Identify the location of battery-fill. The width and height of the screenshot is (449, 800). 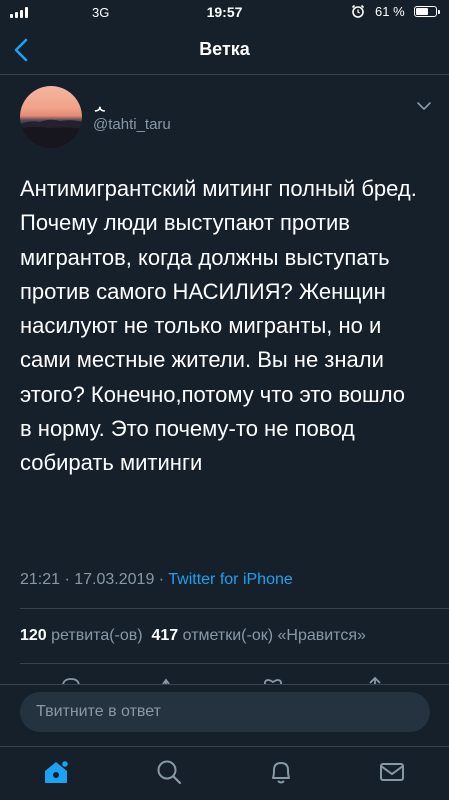
(422, 11).